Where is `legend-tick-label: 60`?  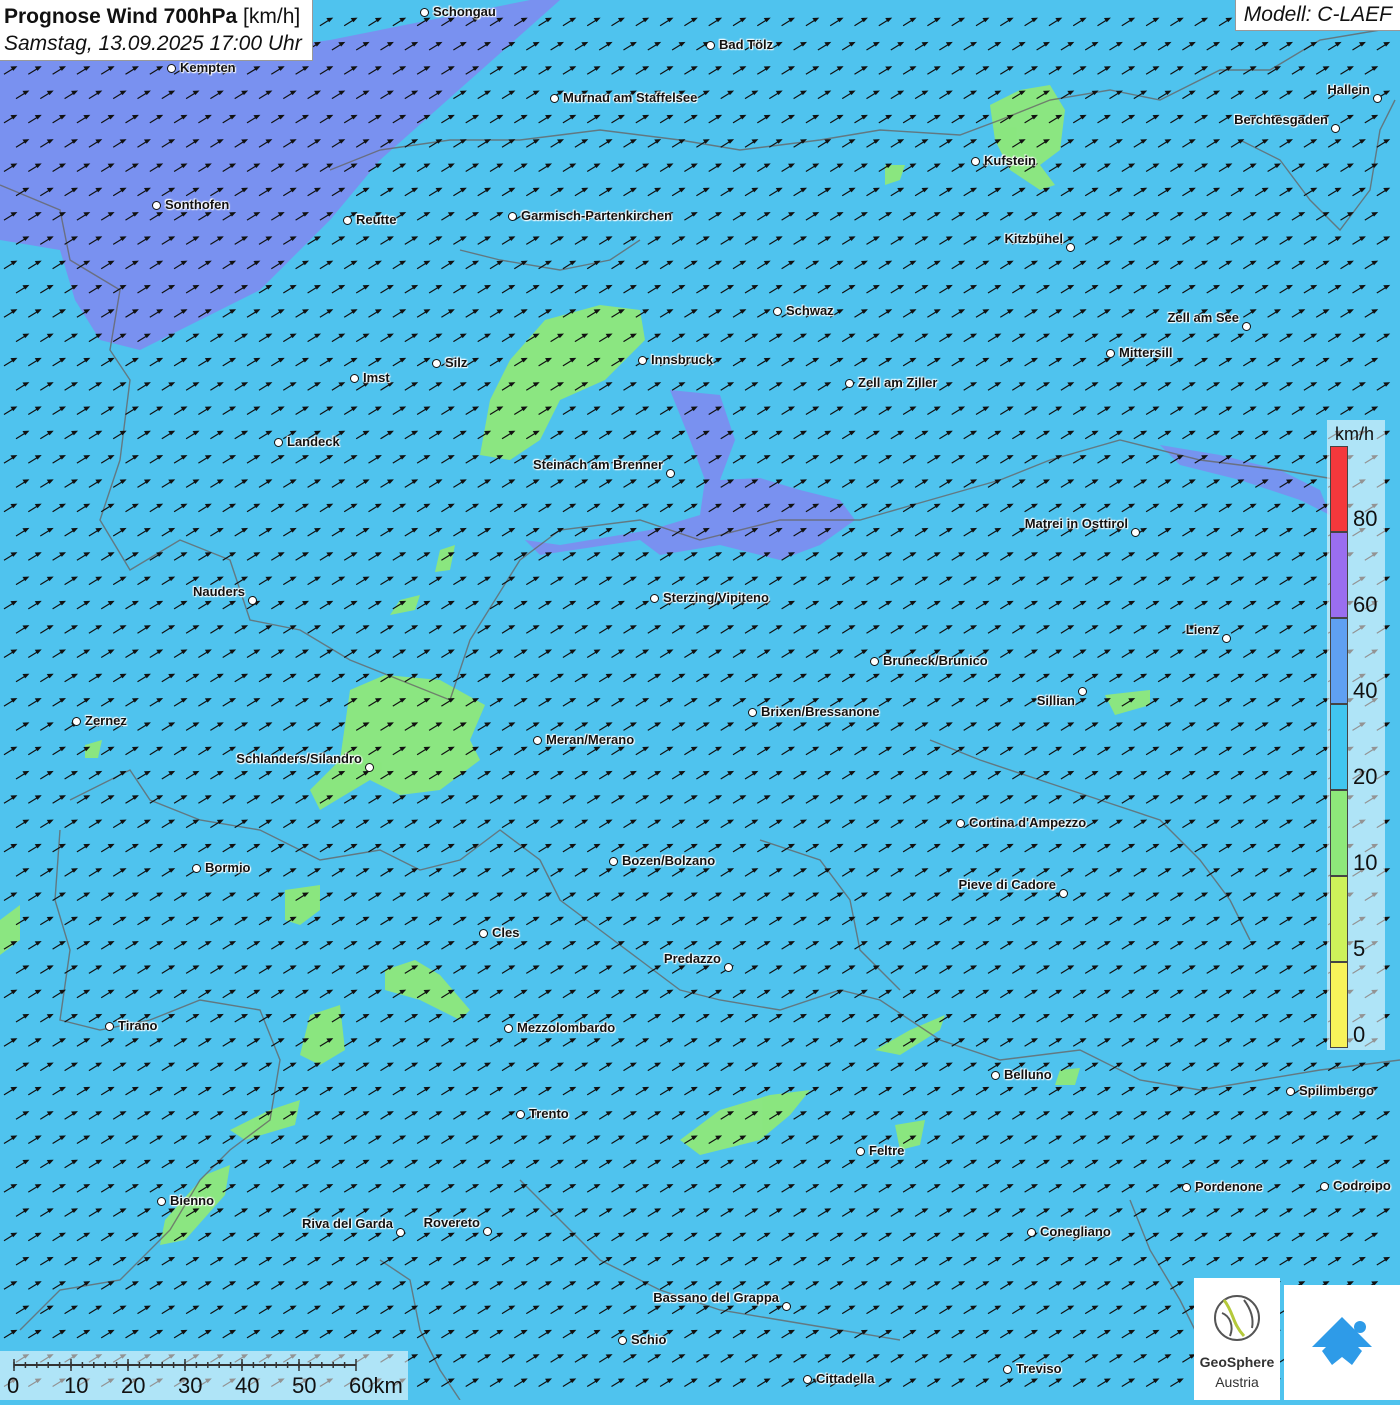 legend-tick-label: 60 is located at coordinates (1365, 604).